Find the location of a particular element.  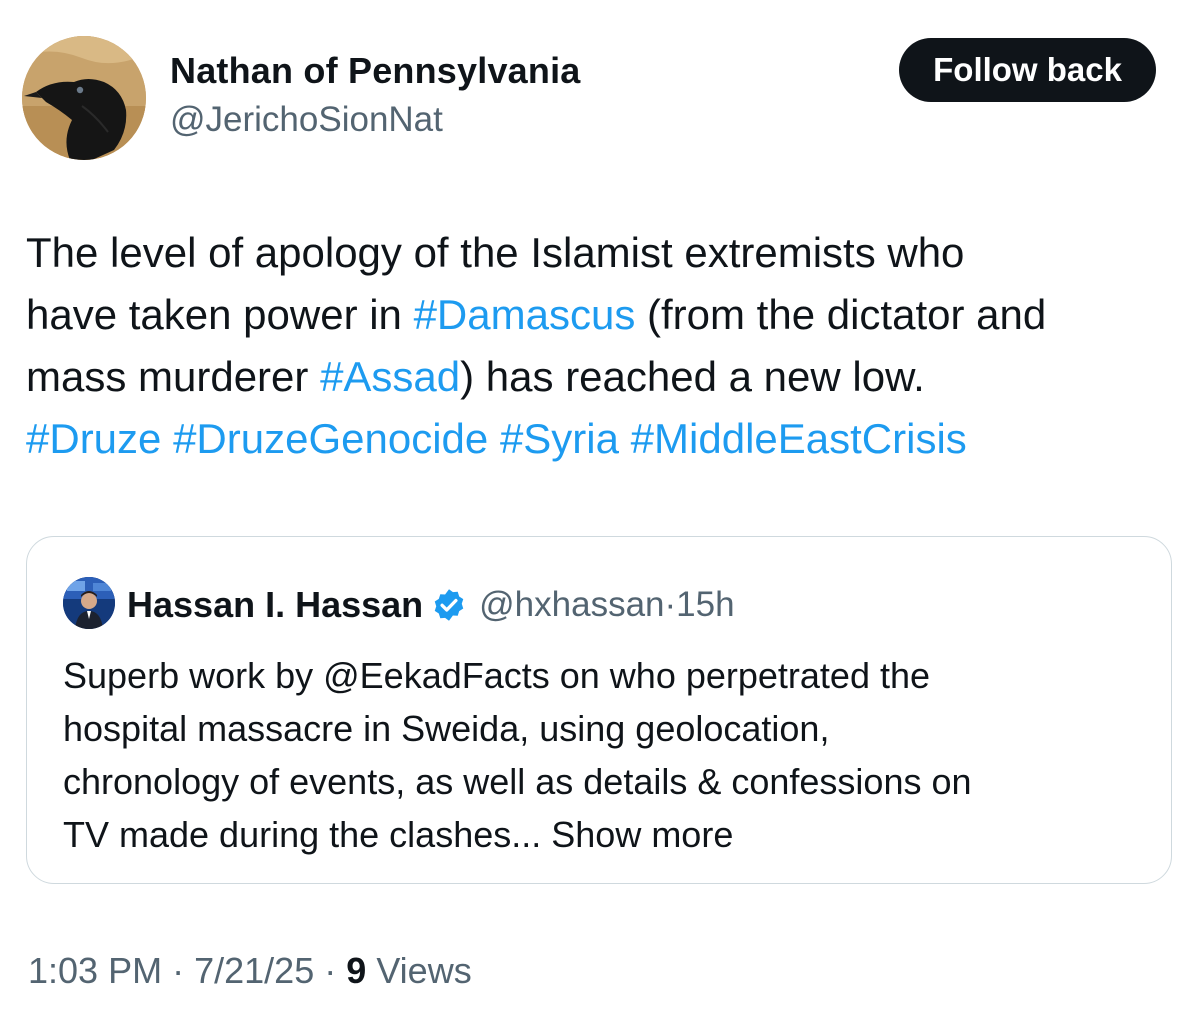

tweet-text-segment: have taken power in is located at coordinates (220, 314).